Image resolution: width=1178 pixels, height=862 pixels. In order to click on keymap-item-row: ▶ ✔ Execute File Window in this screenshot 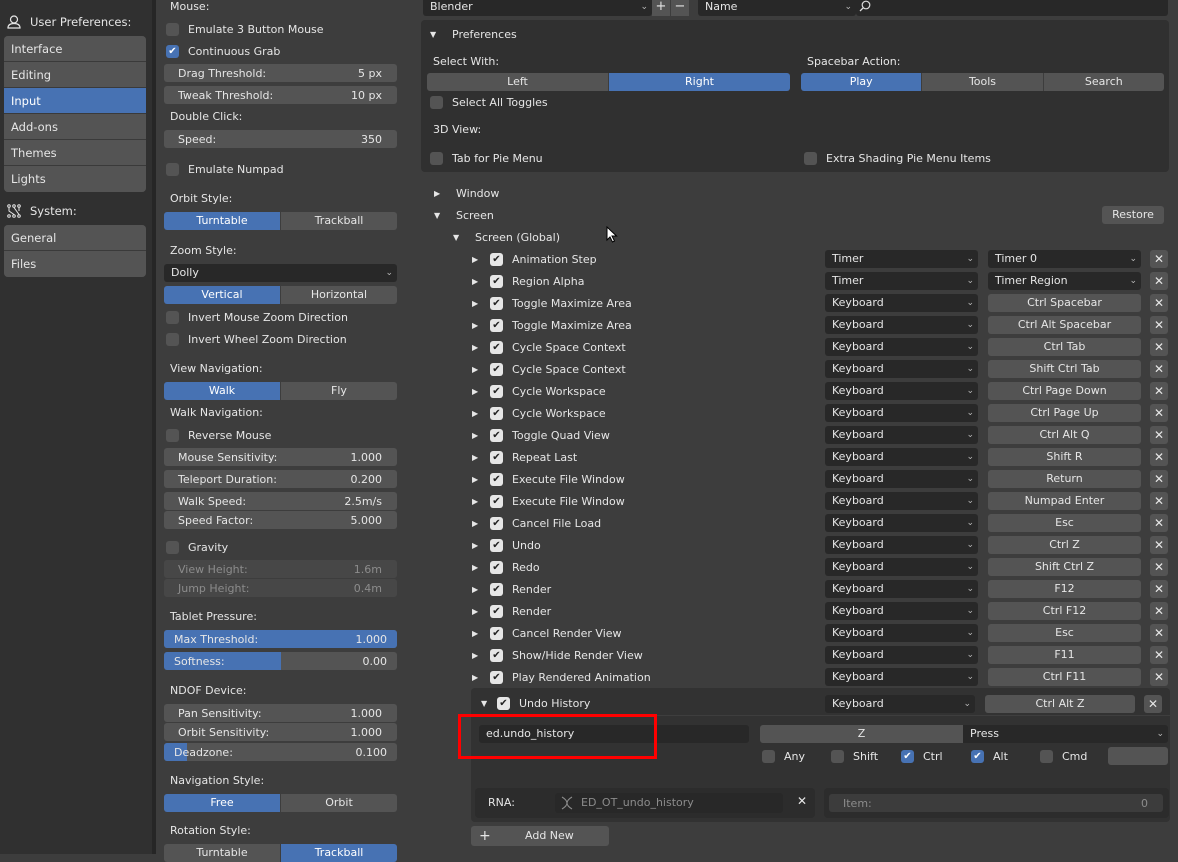, I will do `click(548, 479)`.